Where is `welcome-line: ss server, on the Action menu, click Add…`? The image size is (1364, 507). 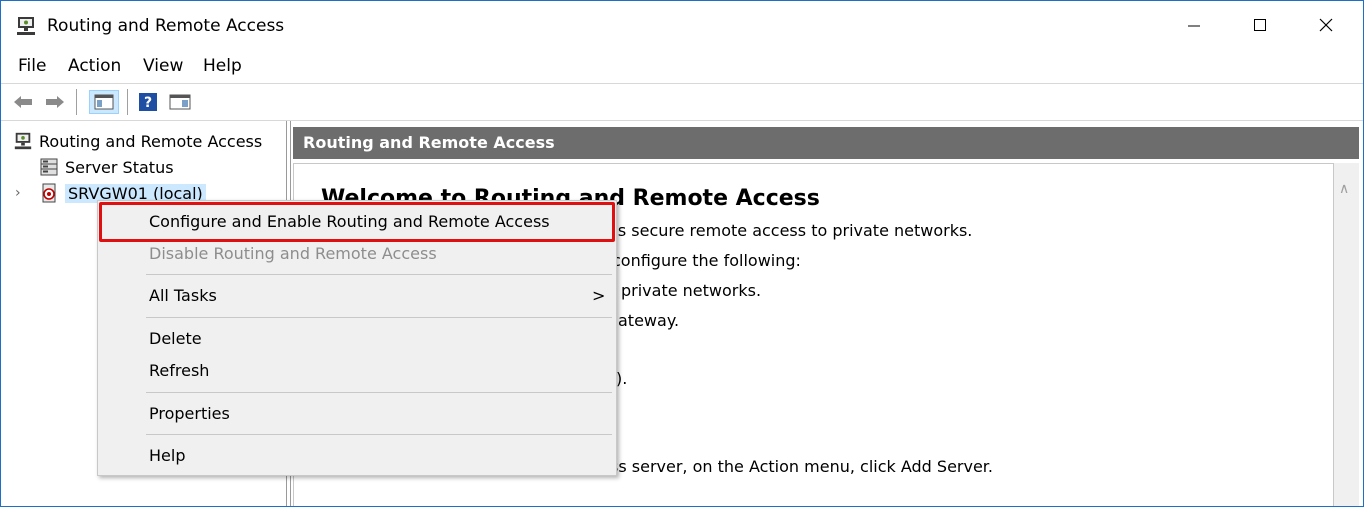
welcome-line: ss server, on the Action menu, click Add… is located at coordinates (801, 466).